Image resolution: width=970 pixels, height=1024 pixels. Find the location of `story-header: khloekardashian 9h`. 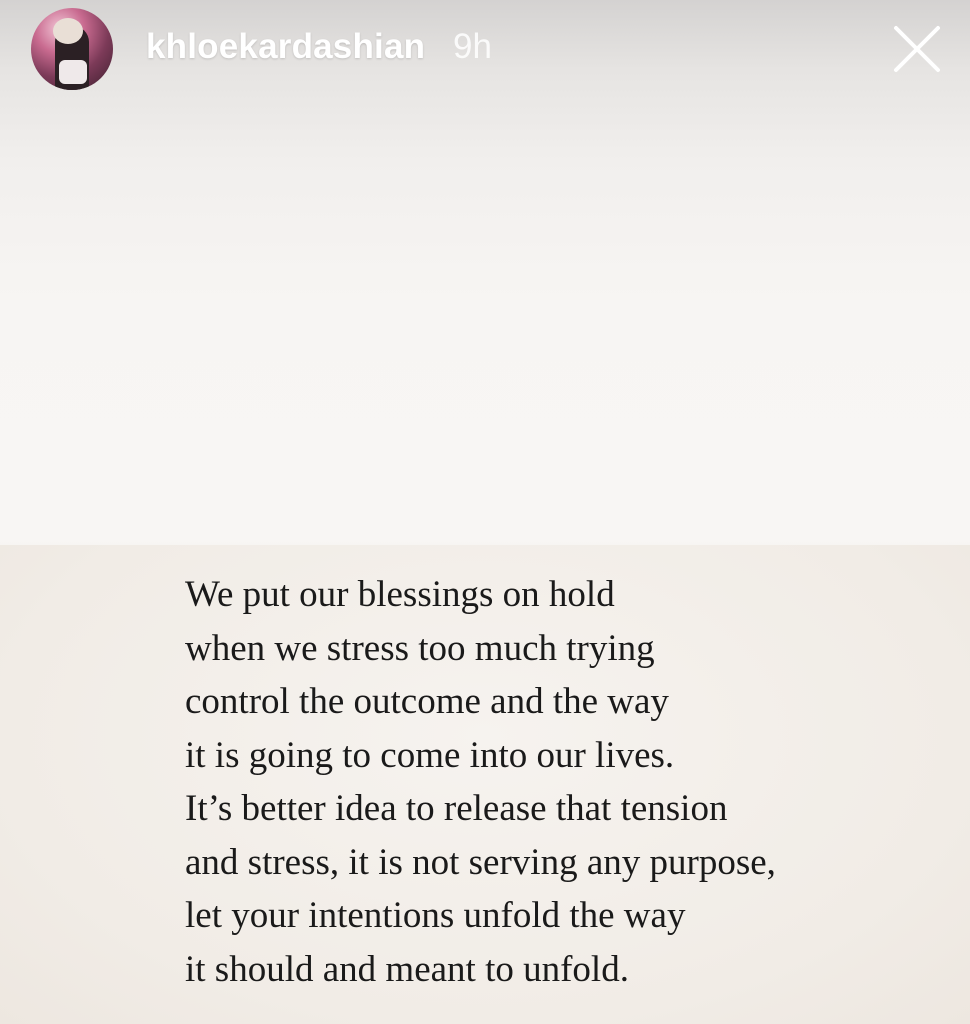

story-header: khloekardashian 9h is located at coordinates (485, 50).